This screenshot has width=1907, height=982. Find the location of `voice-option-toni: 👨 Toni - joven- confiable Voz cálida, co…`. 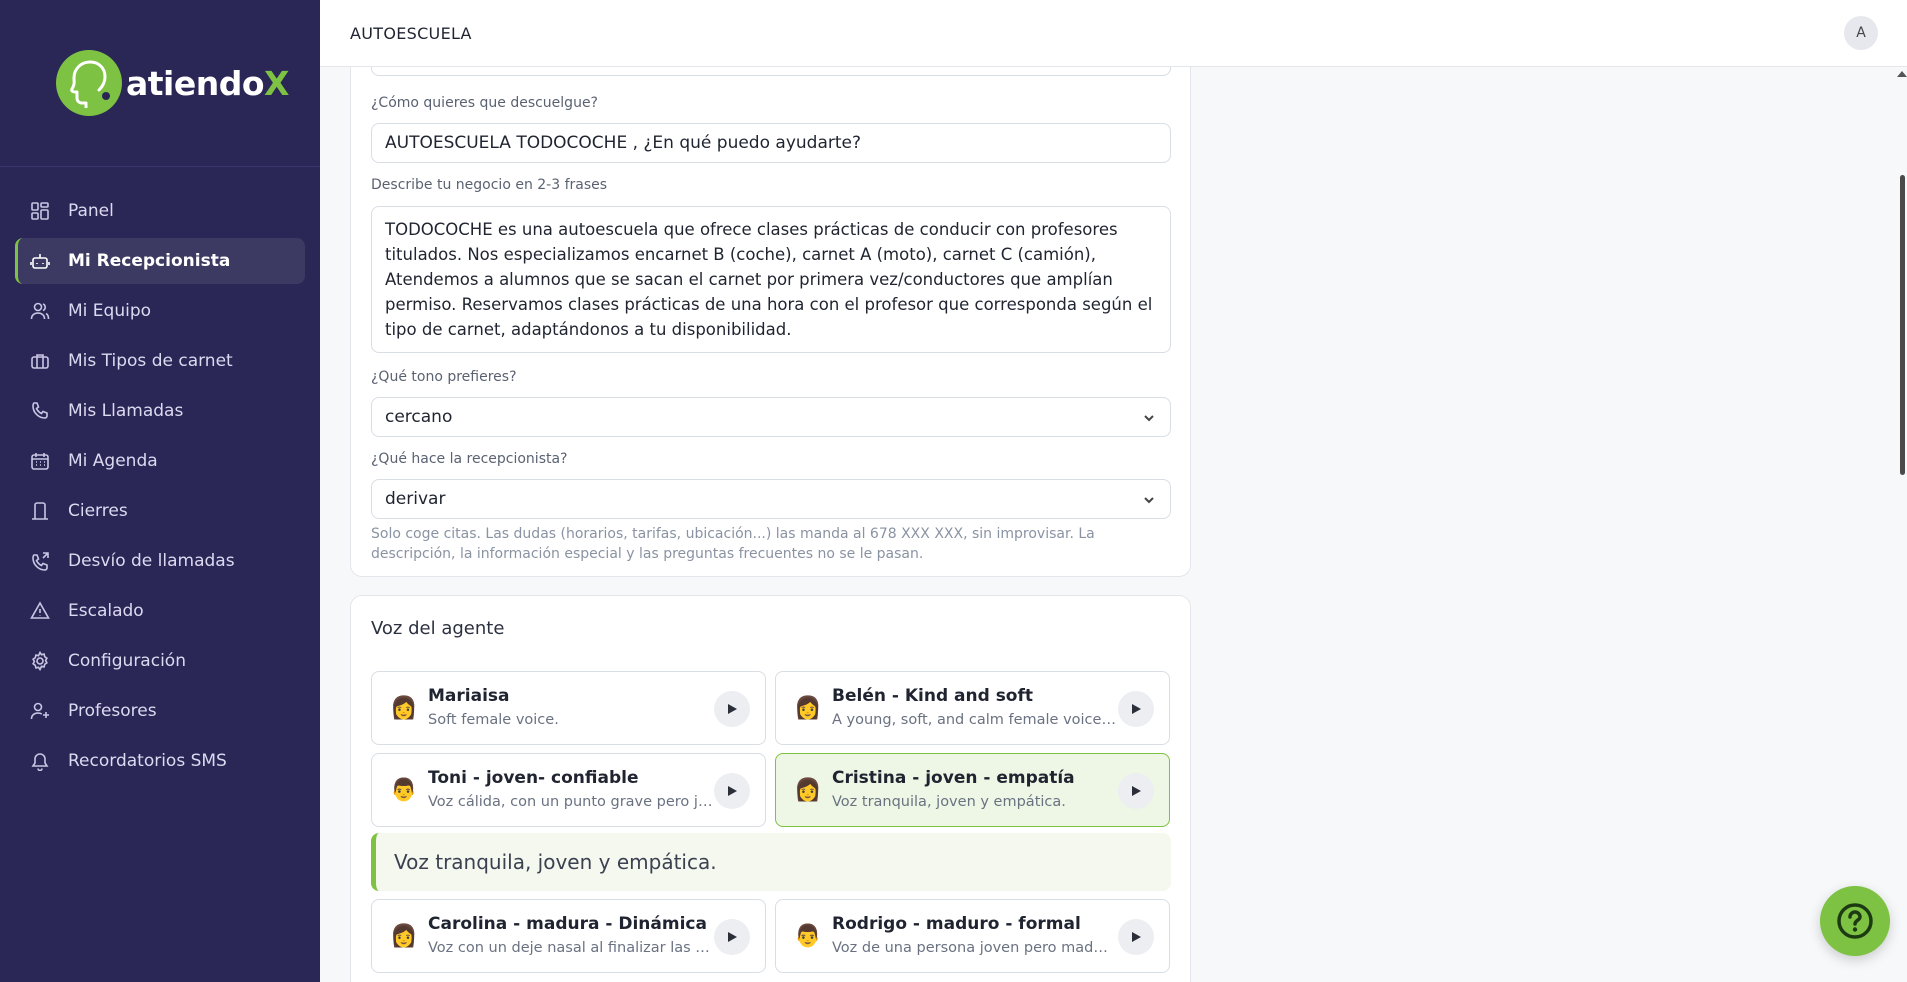

voice-option-toni: 👨 Toni - joven- confiable Voz cálida, co… is located at coordinates (568, 790).